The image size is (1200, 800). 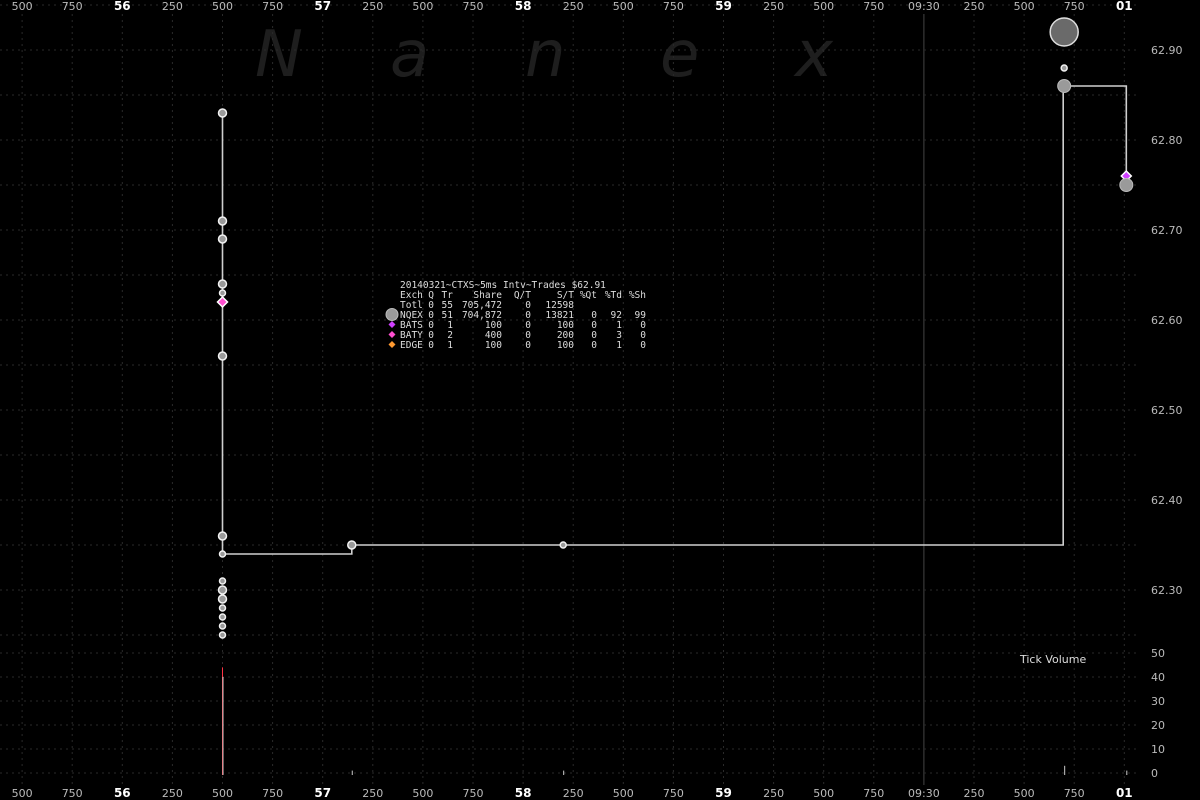 I want to click on trade-marker-baty, so click(x=222, y=302).